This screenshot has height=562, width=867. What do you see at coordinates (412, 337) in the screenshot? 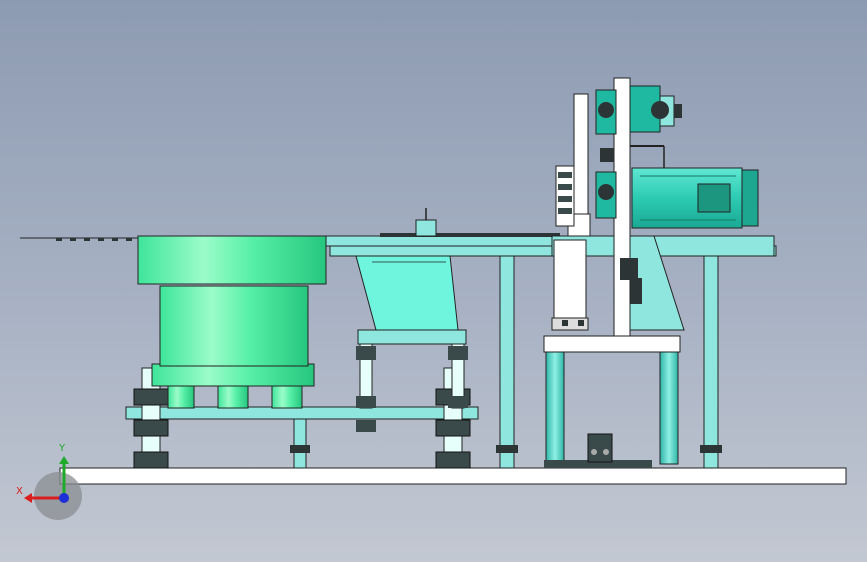
I see `vibrator-stand-plate` at bounding box center [412, 337].